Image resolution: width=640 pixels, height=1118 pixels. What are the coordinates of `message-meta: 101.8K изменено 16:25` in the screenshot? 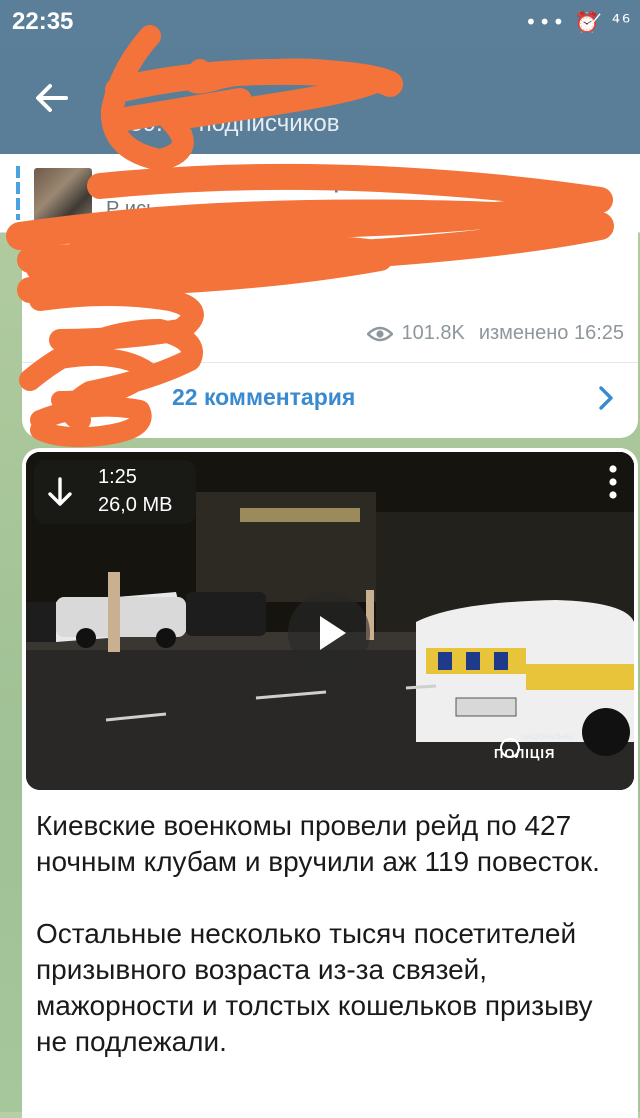 It's located at (495, 333).